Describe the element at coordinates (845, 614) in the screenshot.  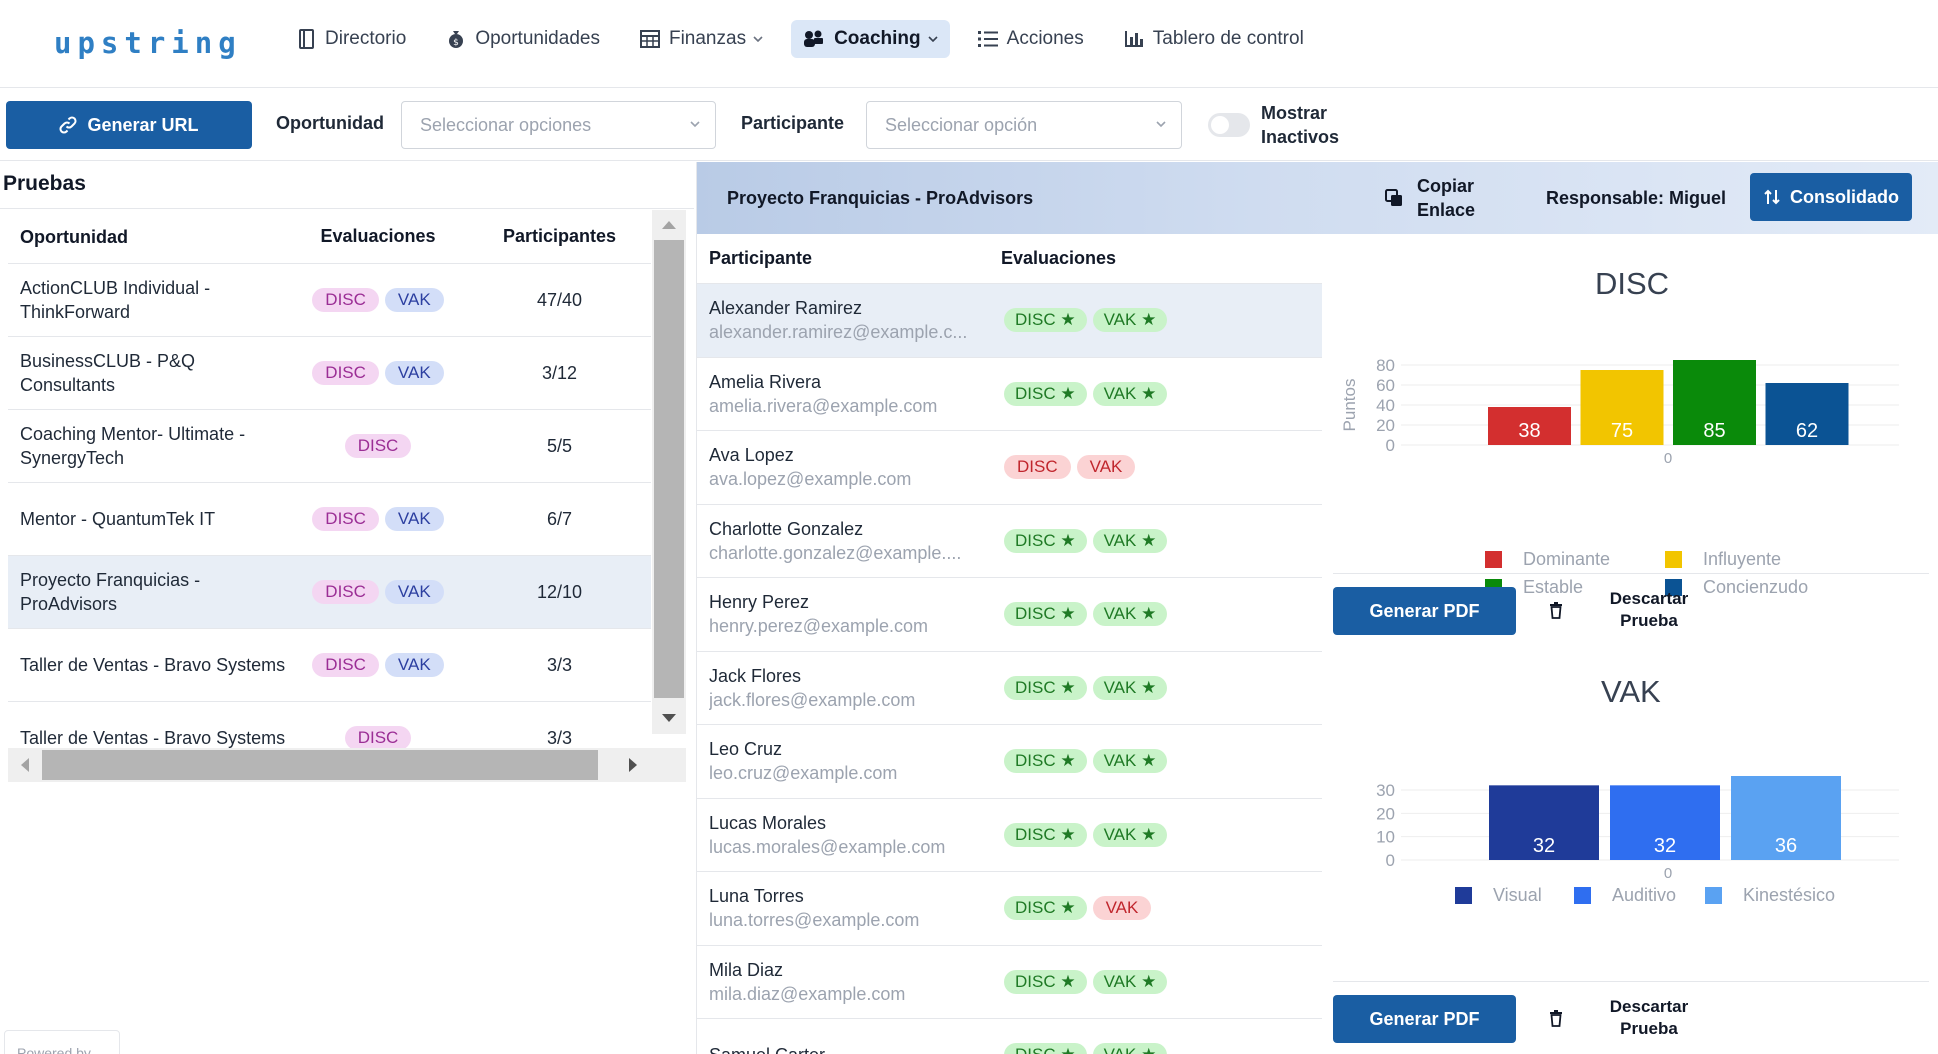
I see `participant-info: Henry Perez henry.perez@example.com` at that location.